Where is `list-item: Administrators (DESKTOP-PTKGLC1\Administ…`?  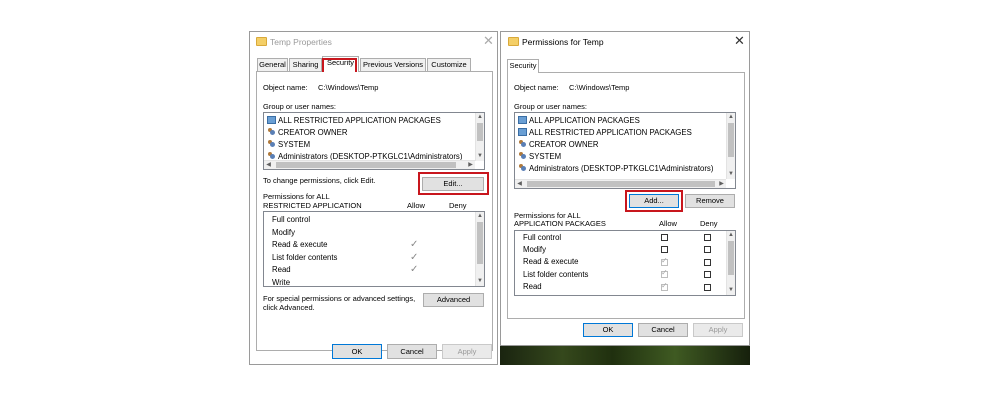
list-item: Administrators (DESKTOP-PTKGLC1\Administ… is located at coordinates (615, 168).